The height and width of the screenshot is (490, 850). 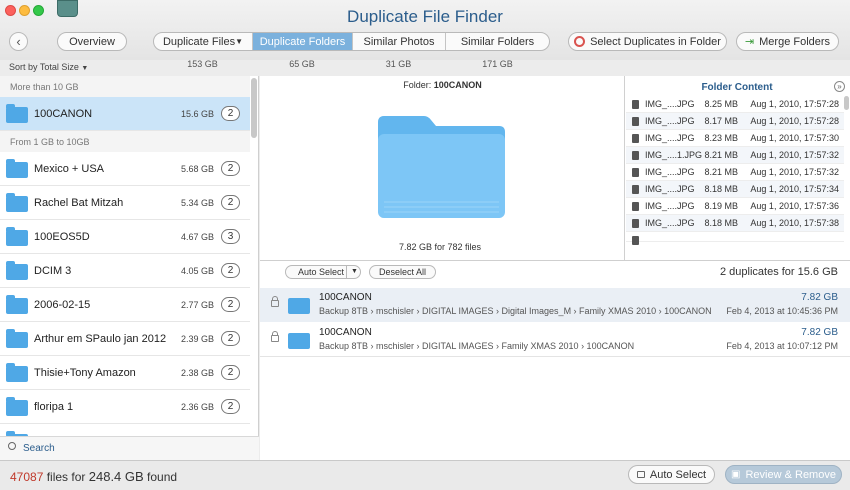 I want to click on select-duplicates-button: Select Duplicates in Folder, so click(x=647, y=41).